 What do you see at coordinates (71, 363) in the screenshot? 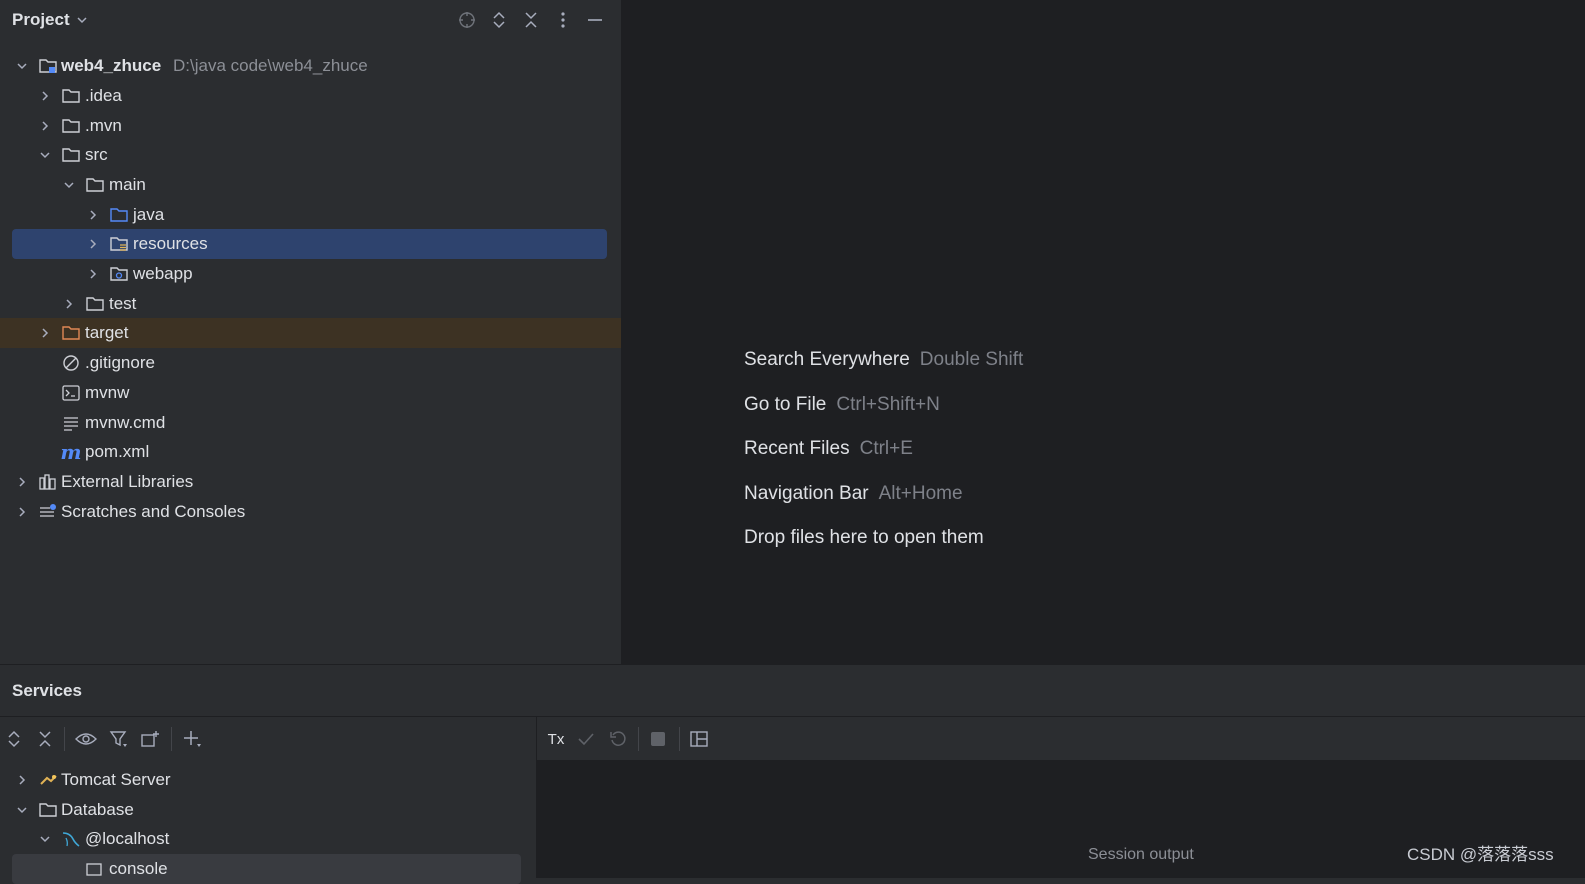
I see `ignore-file-icon` at bounding box center [71, 363].